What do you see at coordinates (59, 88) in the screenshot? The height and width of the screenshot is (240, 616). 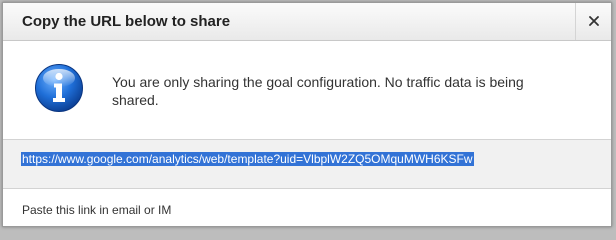 I see `info-icon` at bounding box center [59, 88].